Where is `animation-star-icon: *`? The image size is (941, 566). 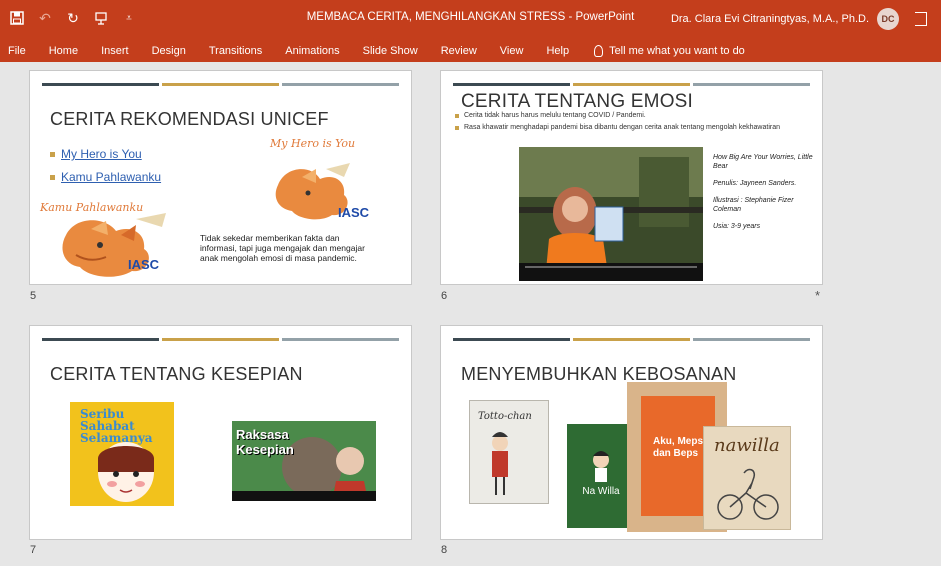
animation-star-icon: * is located at coordinates (818, 295).